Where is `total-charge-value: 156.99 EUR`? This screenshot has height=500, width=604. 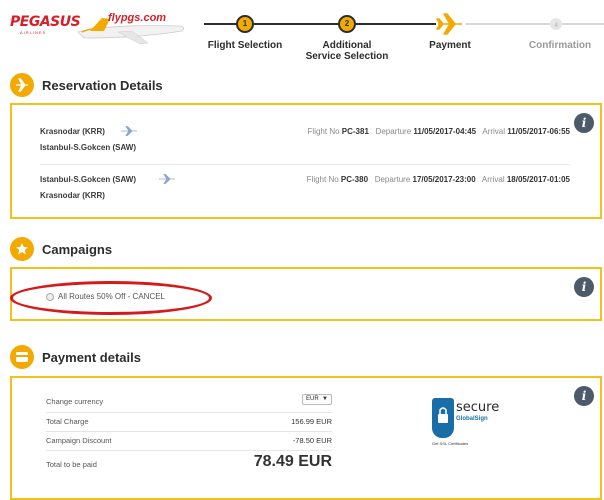 total-charge-value: 156.99 EUR is located at coordinates (311, 421).